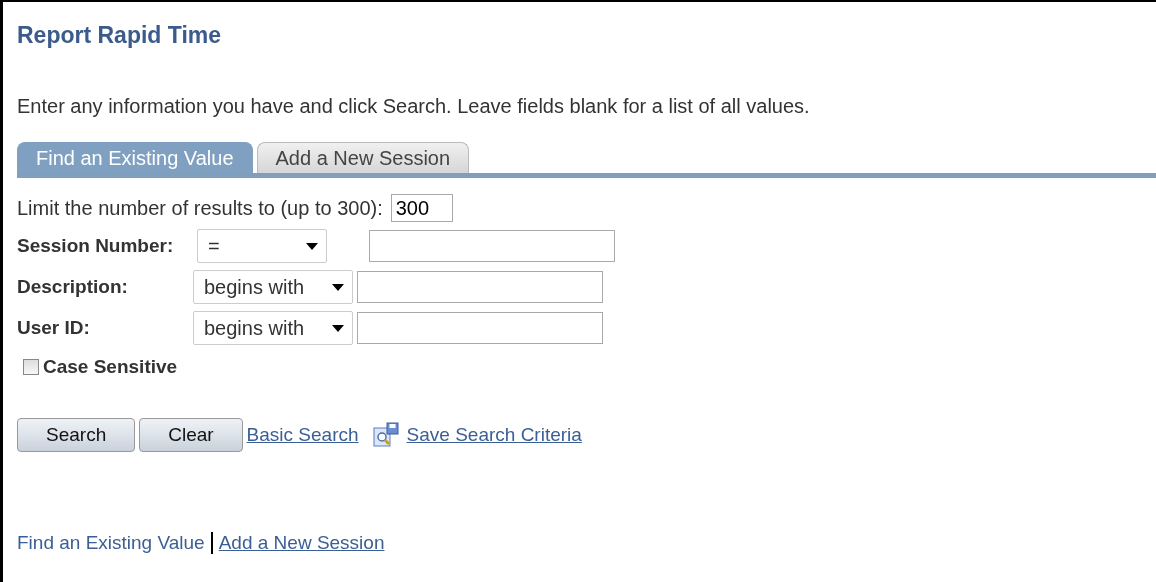 Image resolution: width=1156 pixels, height=582 pixels. I want to click on field-label: User ID:, so click(54, 328).